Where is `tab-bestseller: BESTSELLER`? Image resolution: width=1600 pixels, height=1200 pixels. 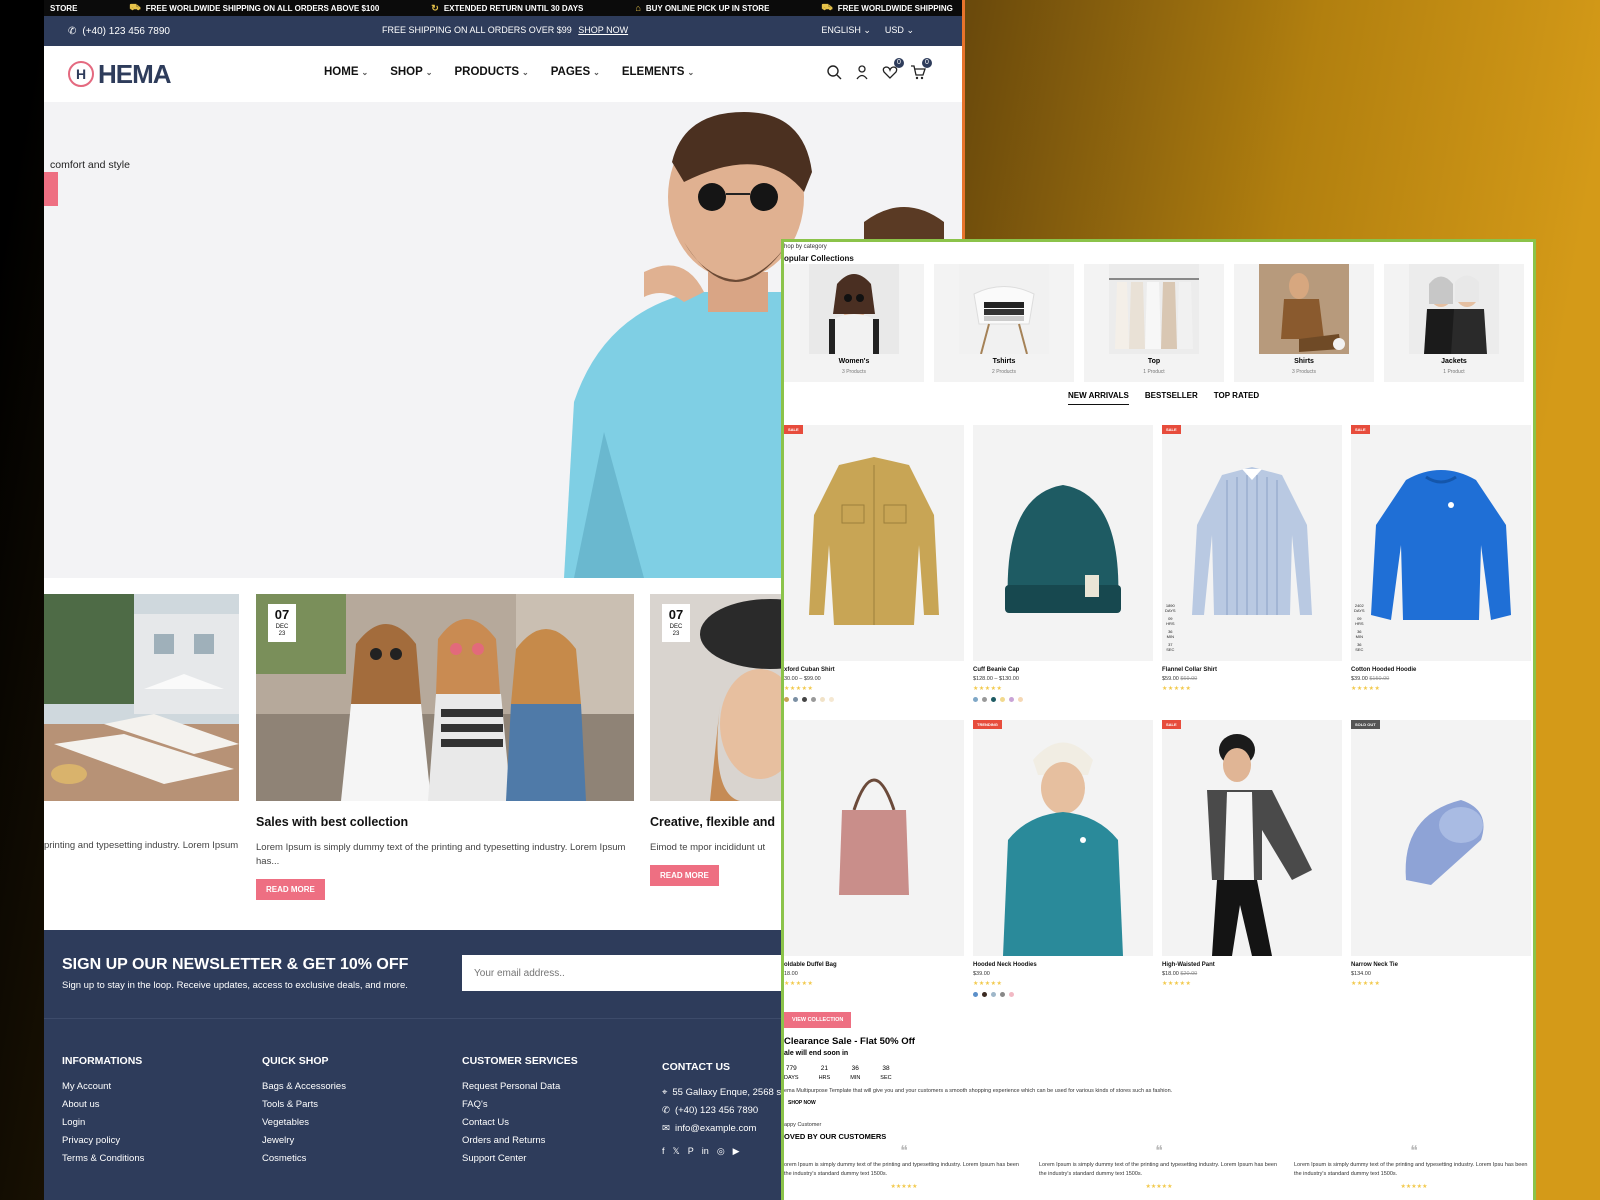 tab-bestseller: BESTSELLER is located at coordinates (1171, 398).